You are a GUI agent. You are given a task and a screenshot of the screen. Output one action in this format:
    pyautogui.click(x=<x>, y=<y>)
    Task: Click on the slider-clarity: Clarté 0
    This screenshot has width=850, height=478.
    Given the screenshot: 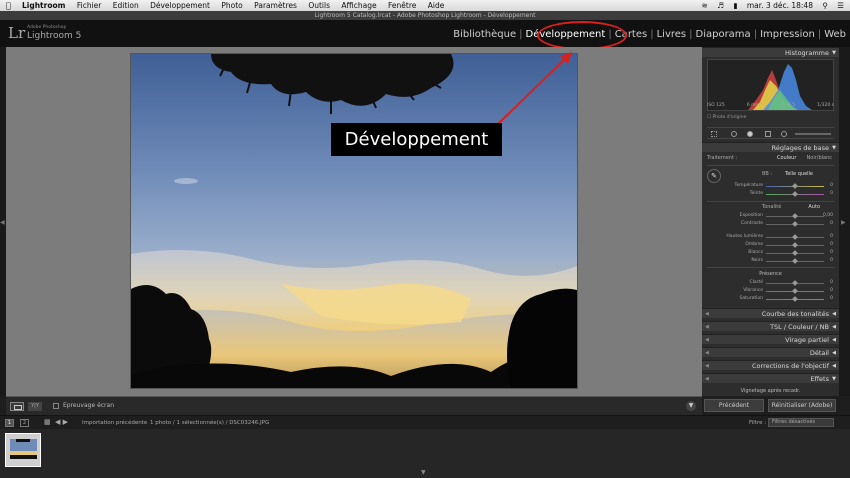 What is the action you would take?
    pyautogui.click(x=770, y=283)
    